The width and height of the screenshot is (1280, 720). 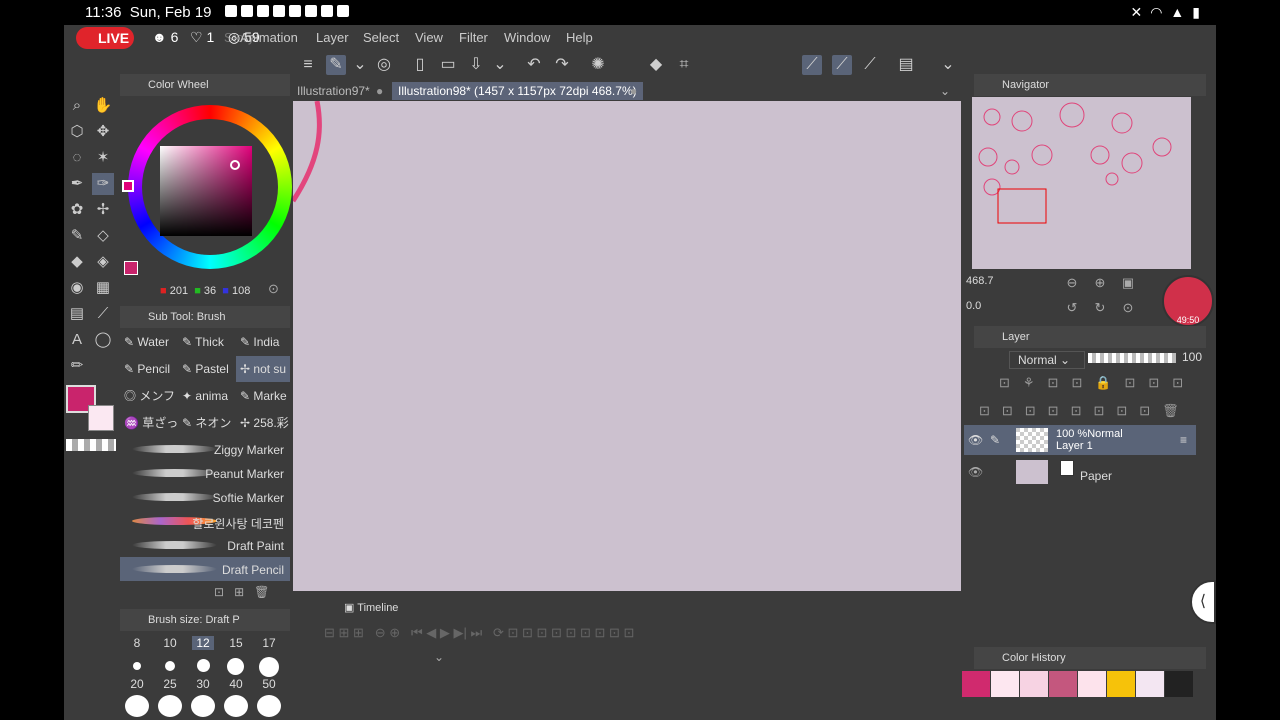 What do you see at coordinates (77, 262) in the screenshot?
I see `fill-bucket-icon: ◆` at bounding box center [77, 262].